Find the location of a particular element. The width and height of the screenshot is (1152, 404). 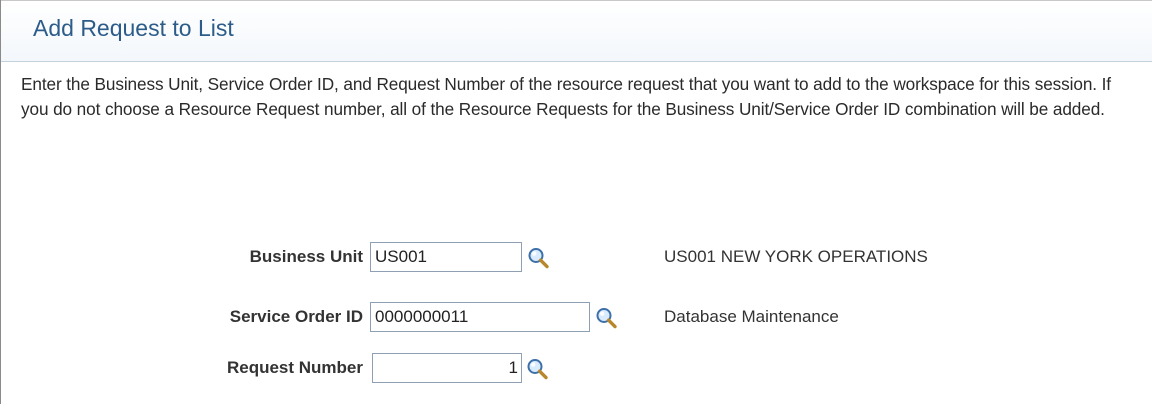

business-unit-input is located at coordinates (446, 257).